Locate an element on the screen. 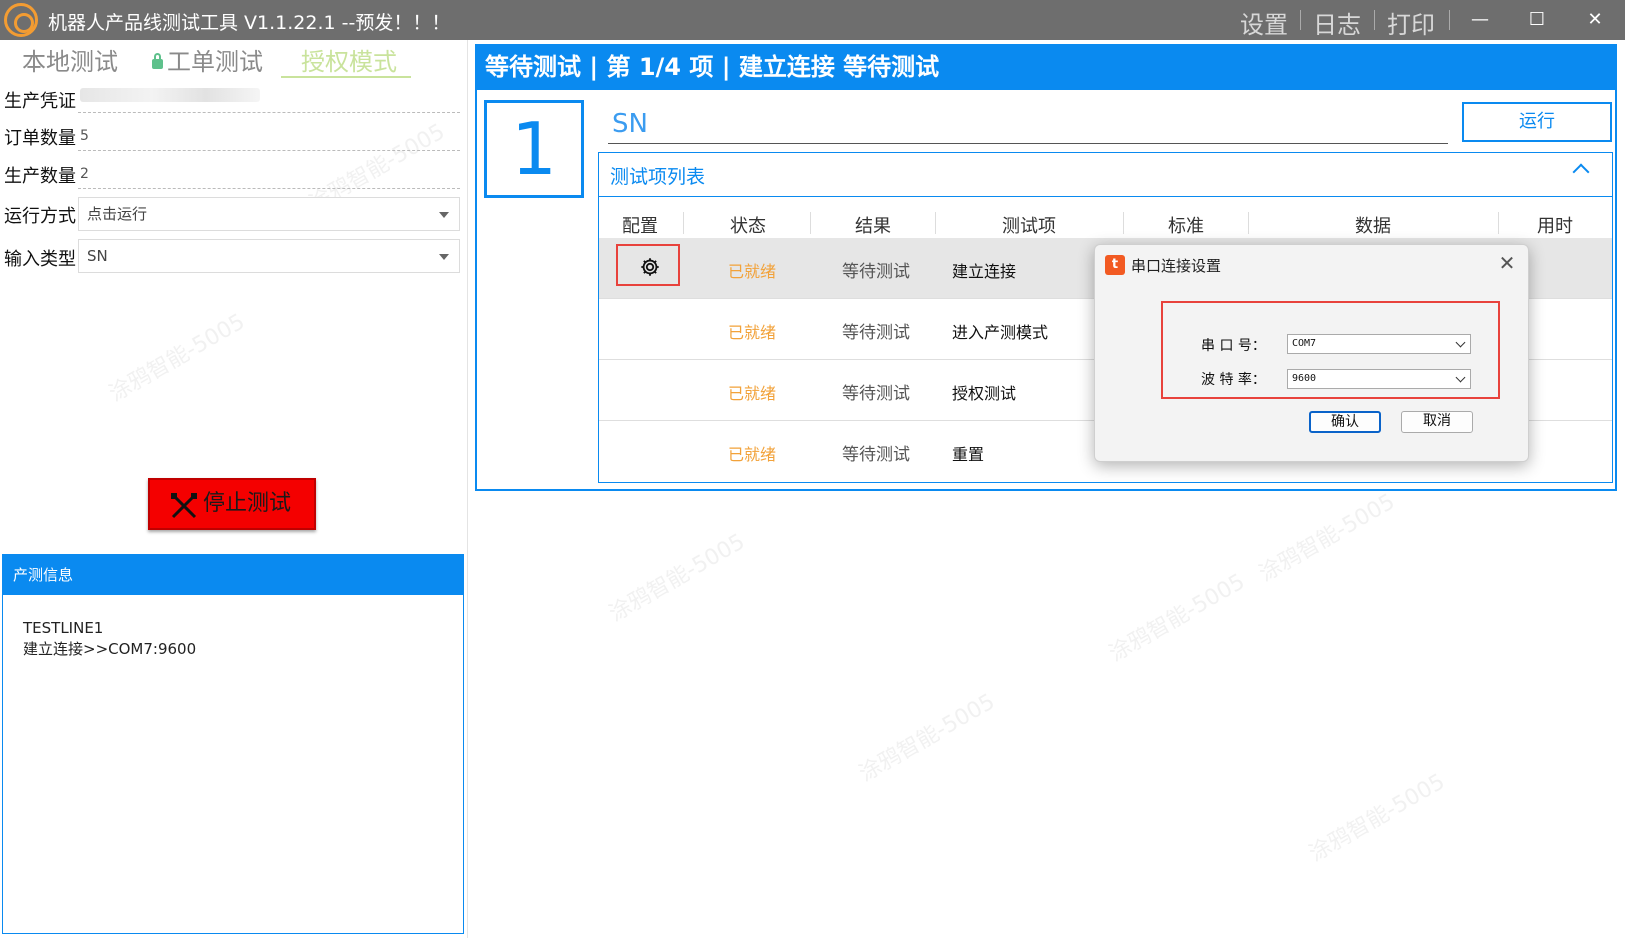  run-mode-value: 点击运行 is located at coordinates (117, 214).